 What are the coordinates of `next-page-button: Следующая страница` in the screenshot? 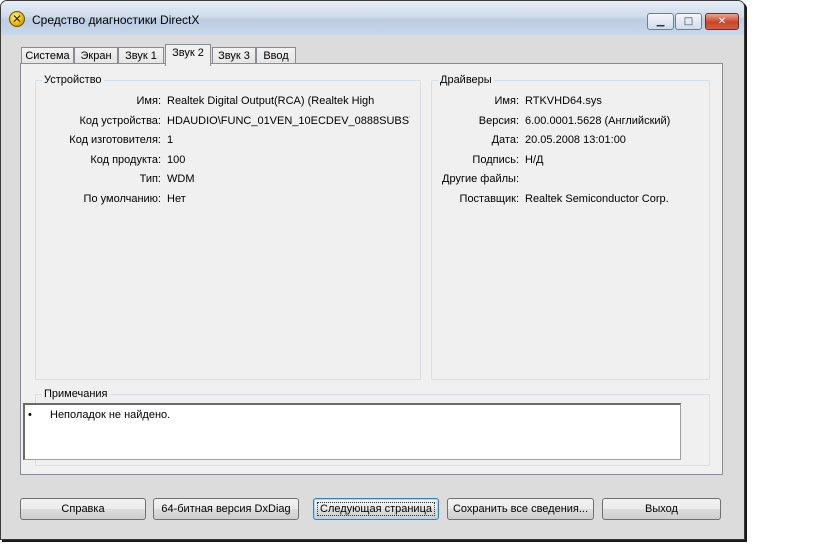 It's located at (376, 509).